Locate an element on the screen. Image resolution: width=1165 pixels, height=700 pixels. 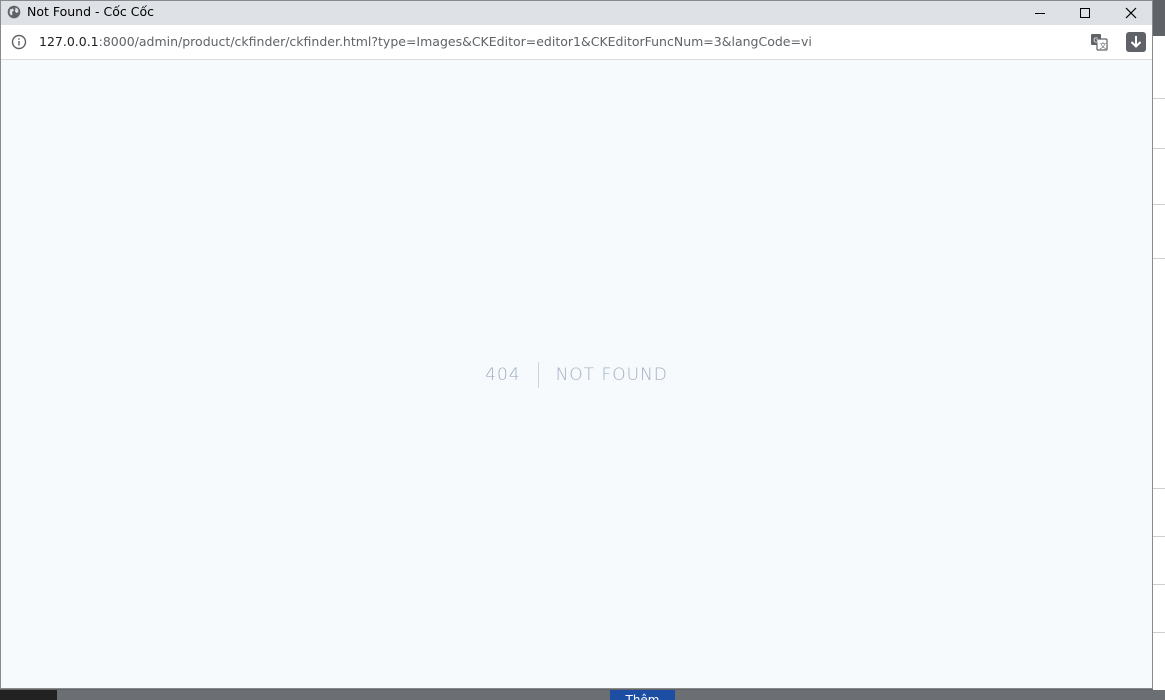
add-button: Thêm is located at coordinates (642, 695).